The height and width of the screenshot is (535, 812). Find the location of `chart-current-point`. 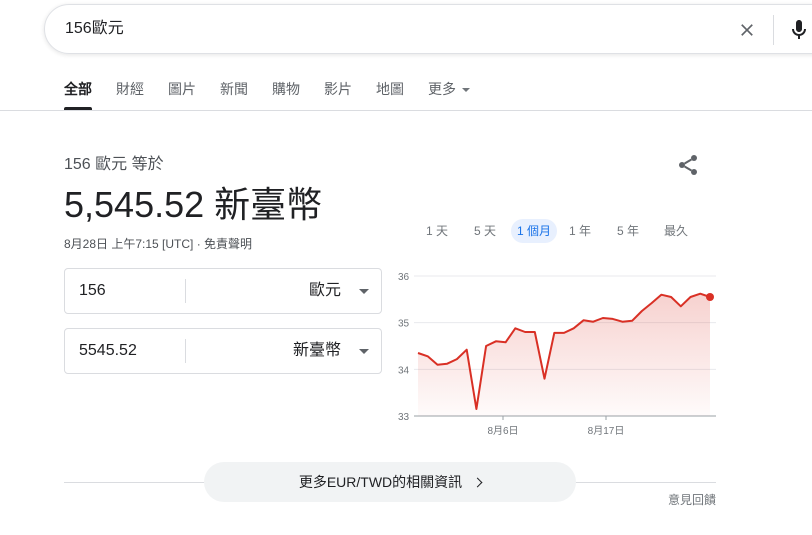

chart-current-point is located at coordinates (710, 297).